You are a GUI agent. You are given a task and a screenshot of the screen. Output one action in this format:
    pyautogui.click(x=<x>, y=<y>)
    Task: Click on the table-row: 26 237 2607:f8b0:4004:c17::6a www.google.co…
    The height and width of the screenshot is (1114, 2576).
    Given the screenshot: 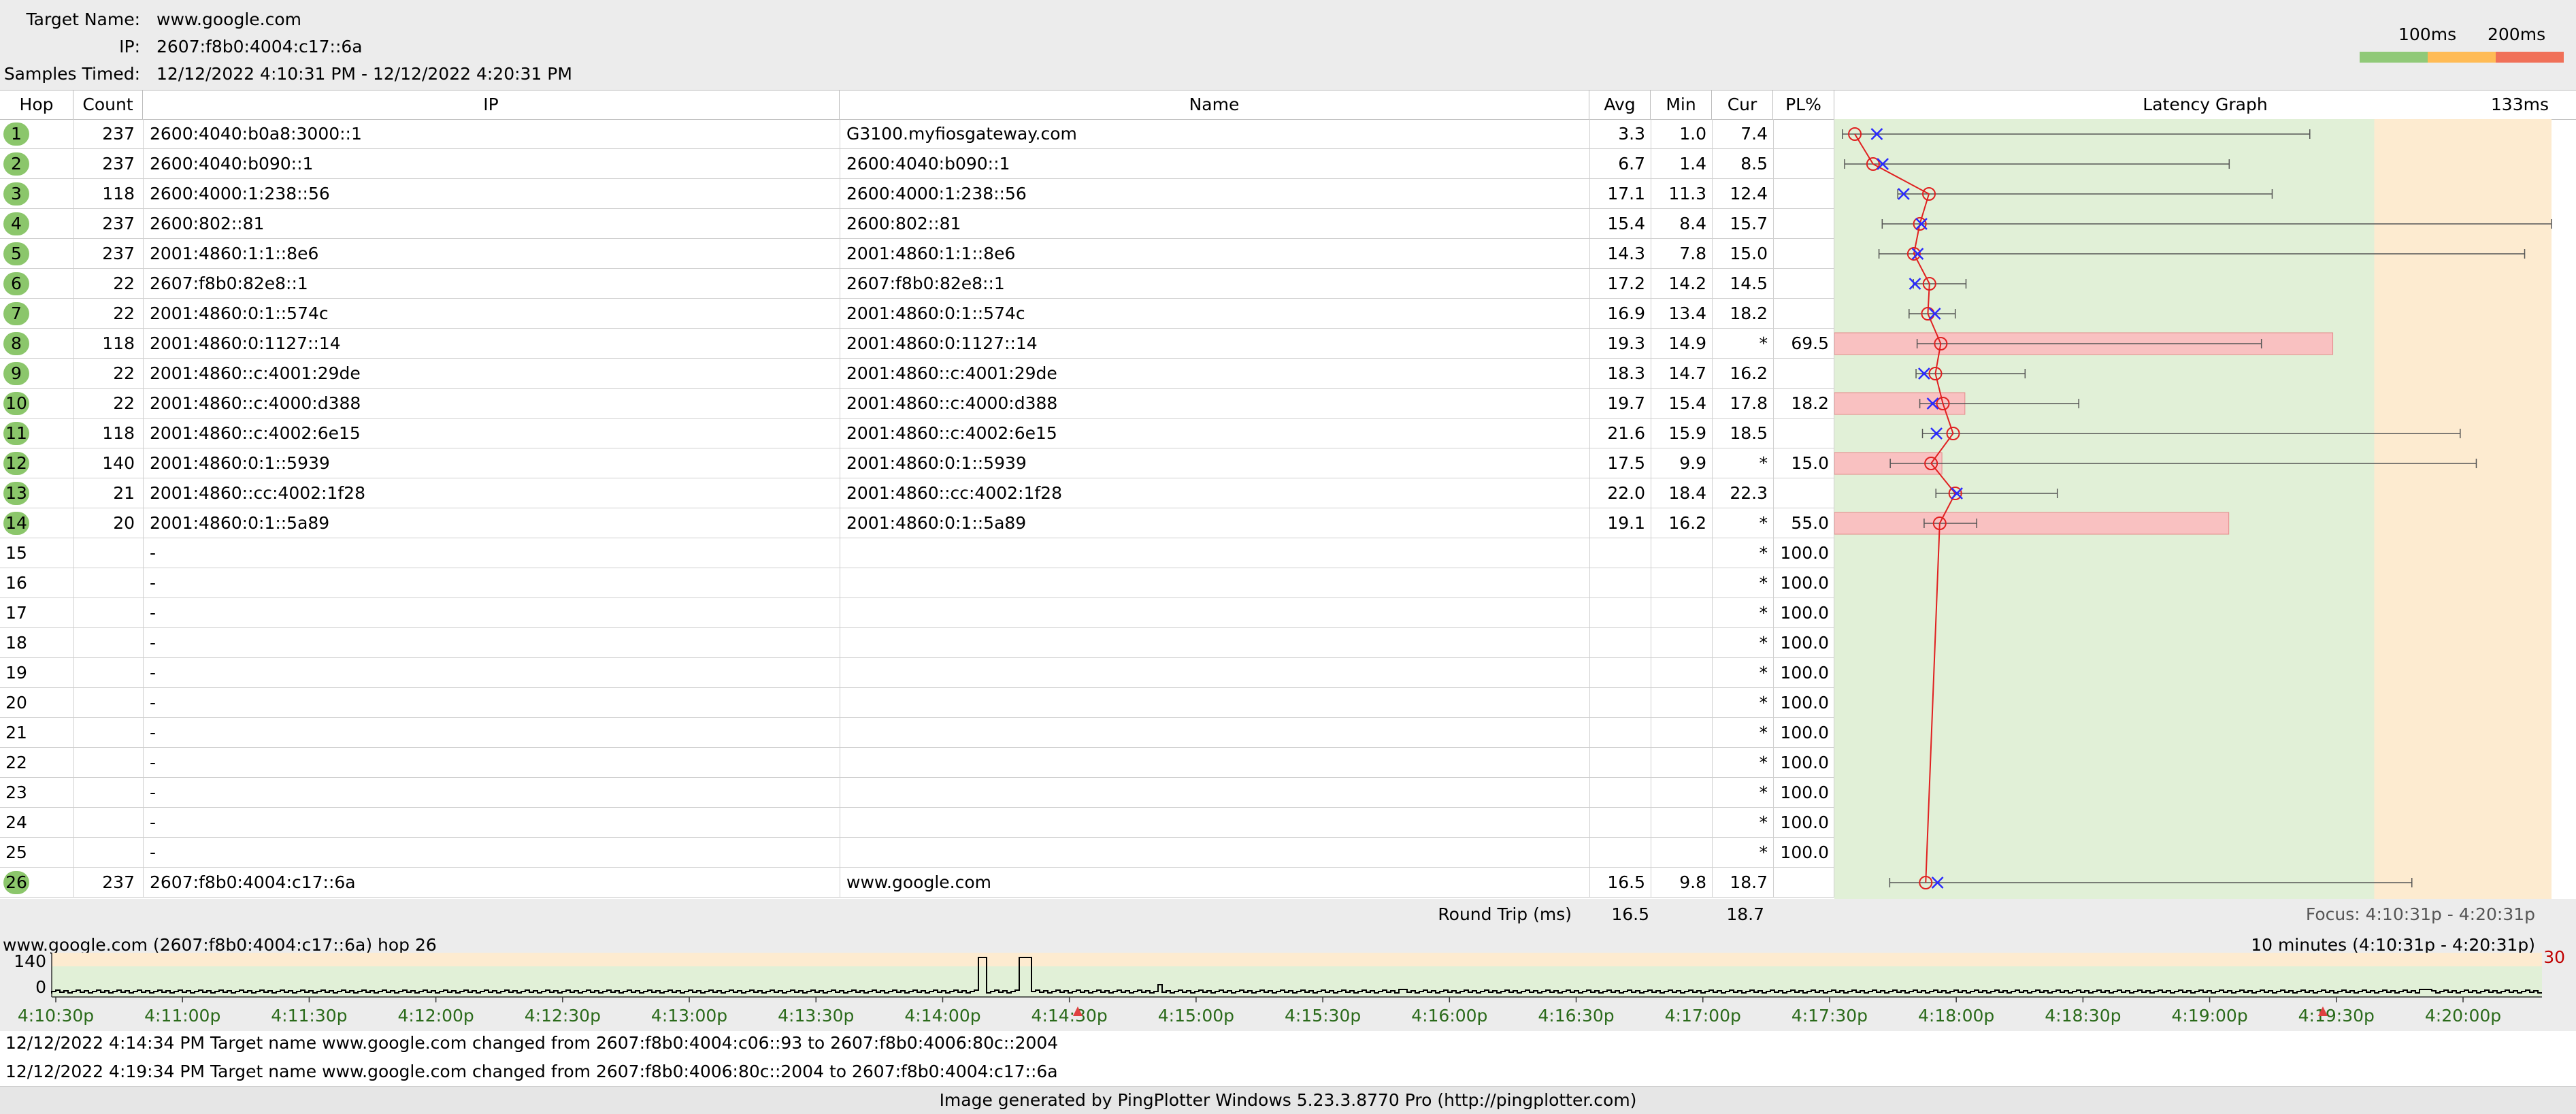 What is the action you would take?
    pyautogui.click(x=917, y=883)
    